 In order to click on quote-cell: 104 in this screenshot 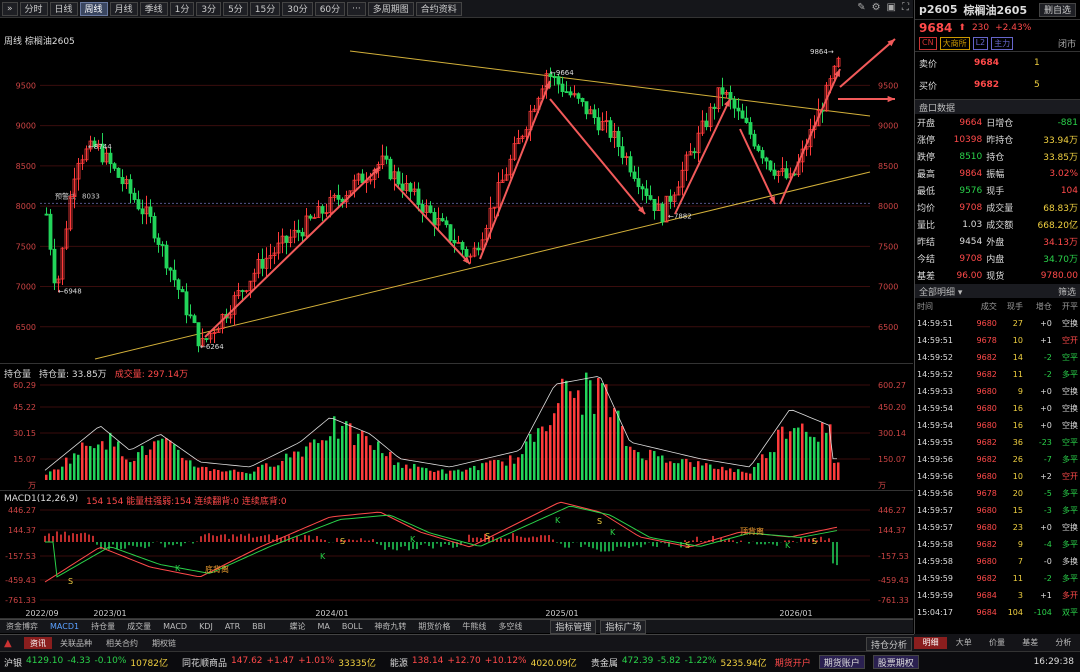, I will do `click(1069, 190)`.